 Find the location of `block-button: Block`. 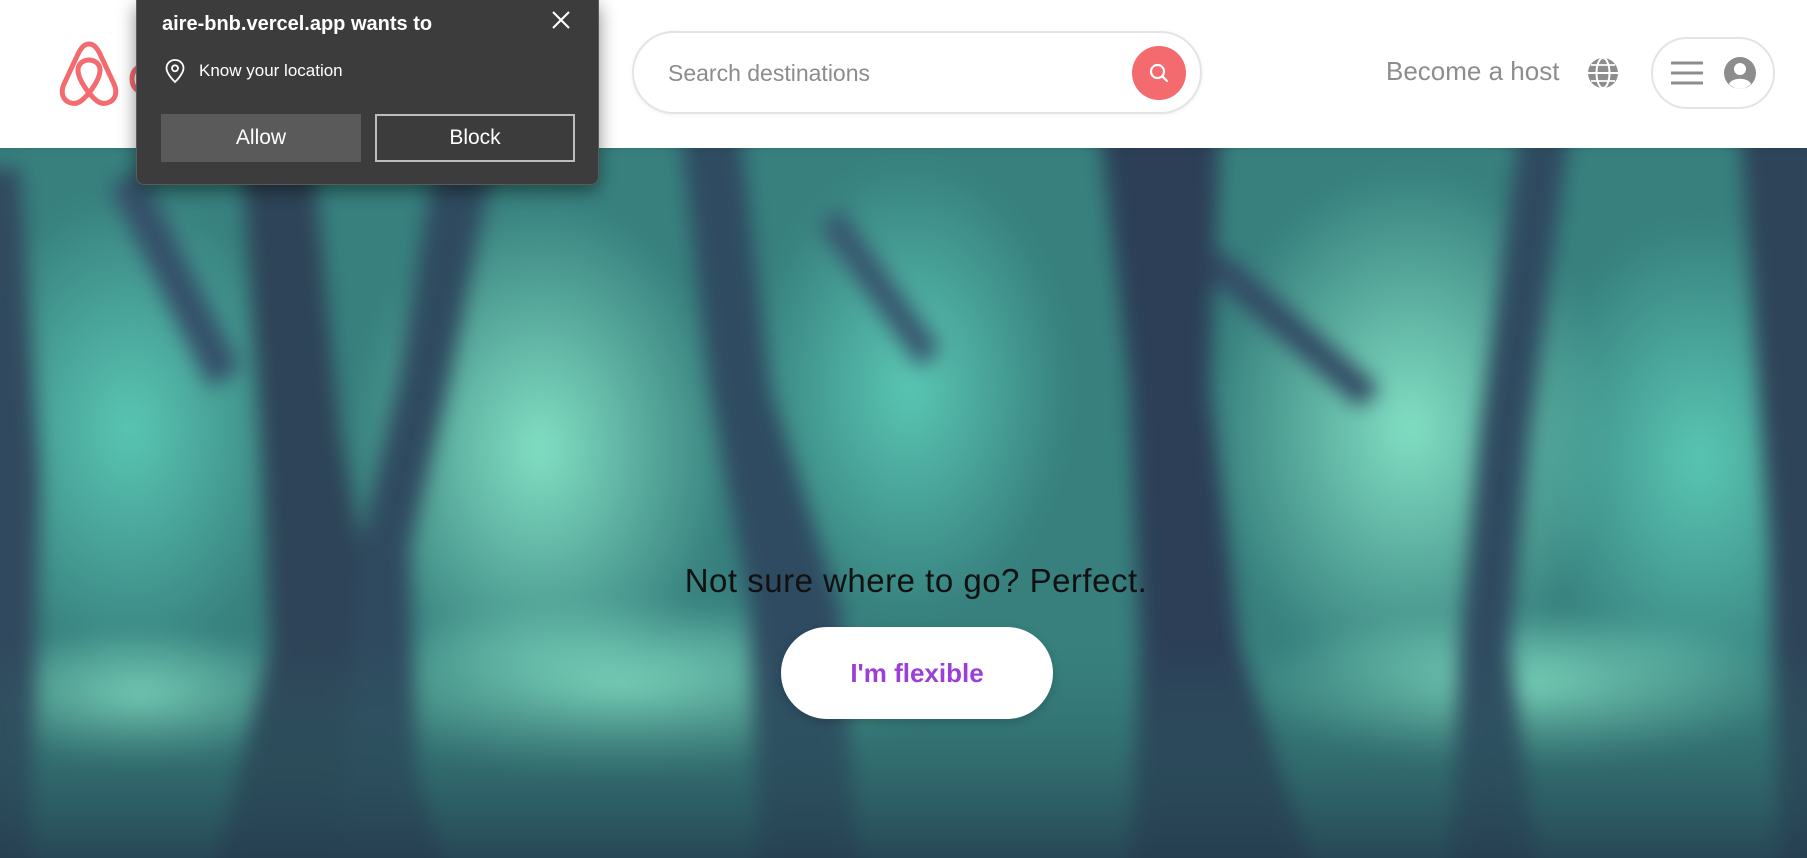

block-button: Block is located at coordinates (475, 138).